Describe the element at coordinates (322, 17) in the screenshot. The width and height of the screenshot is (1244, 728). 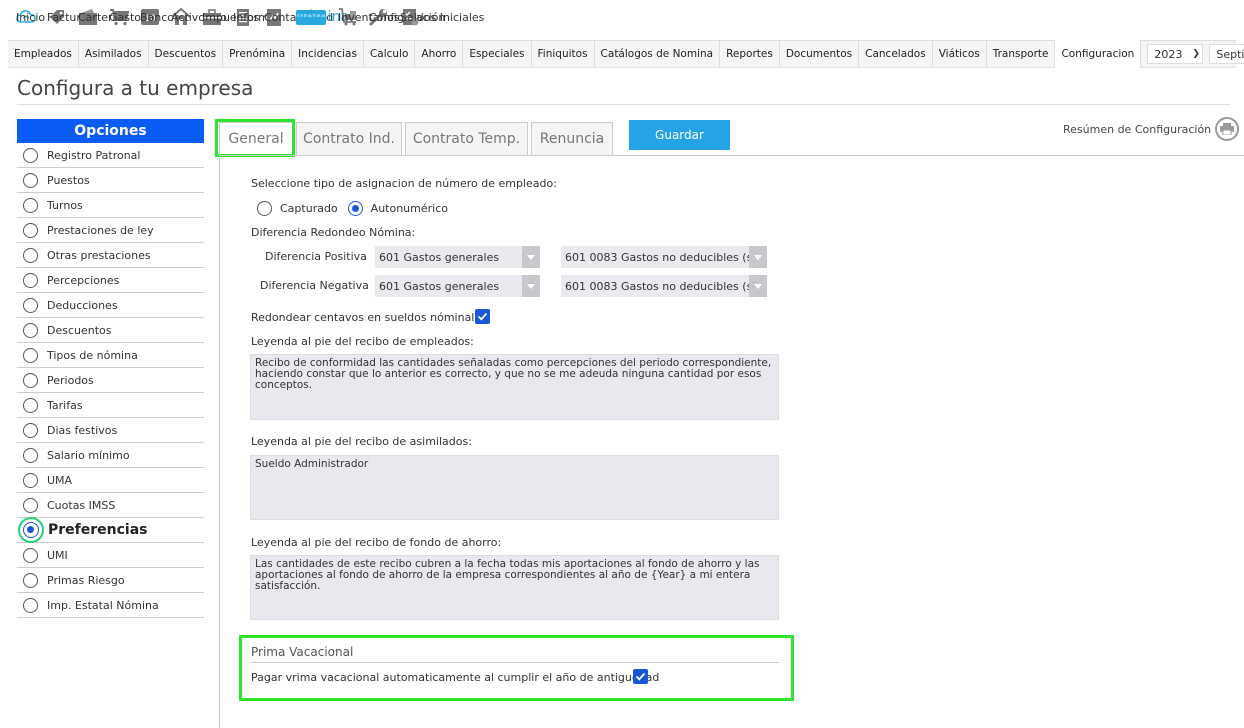
I see `nav-nomina: Nómina` at that location.